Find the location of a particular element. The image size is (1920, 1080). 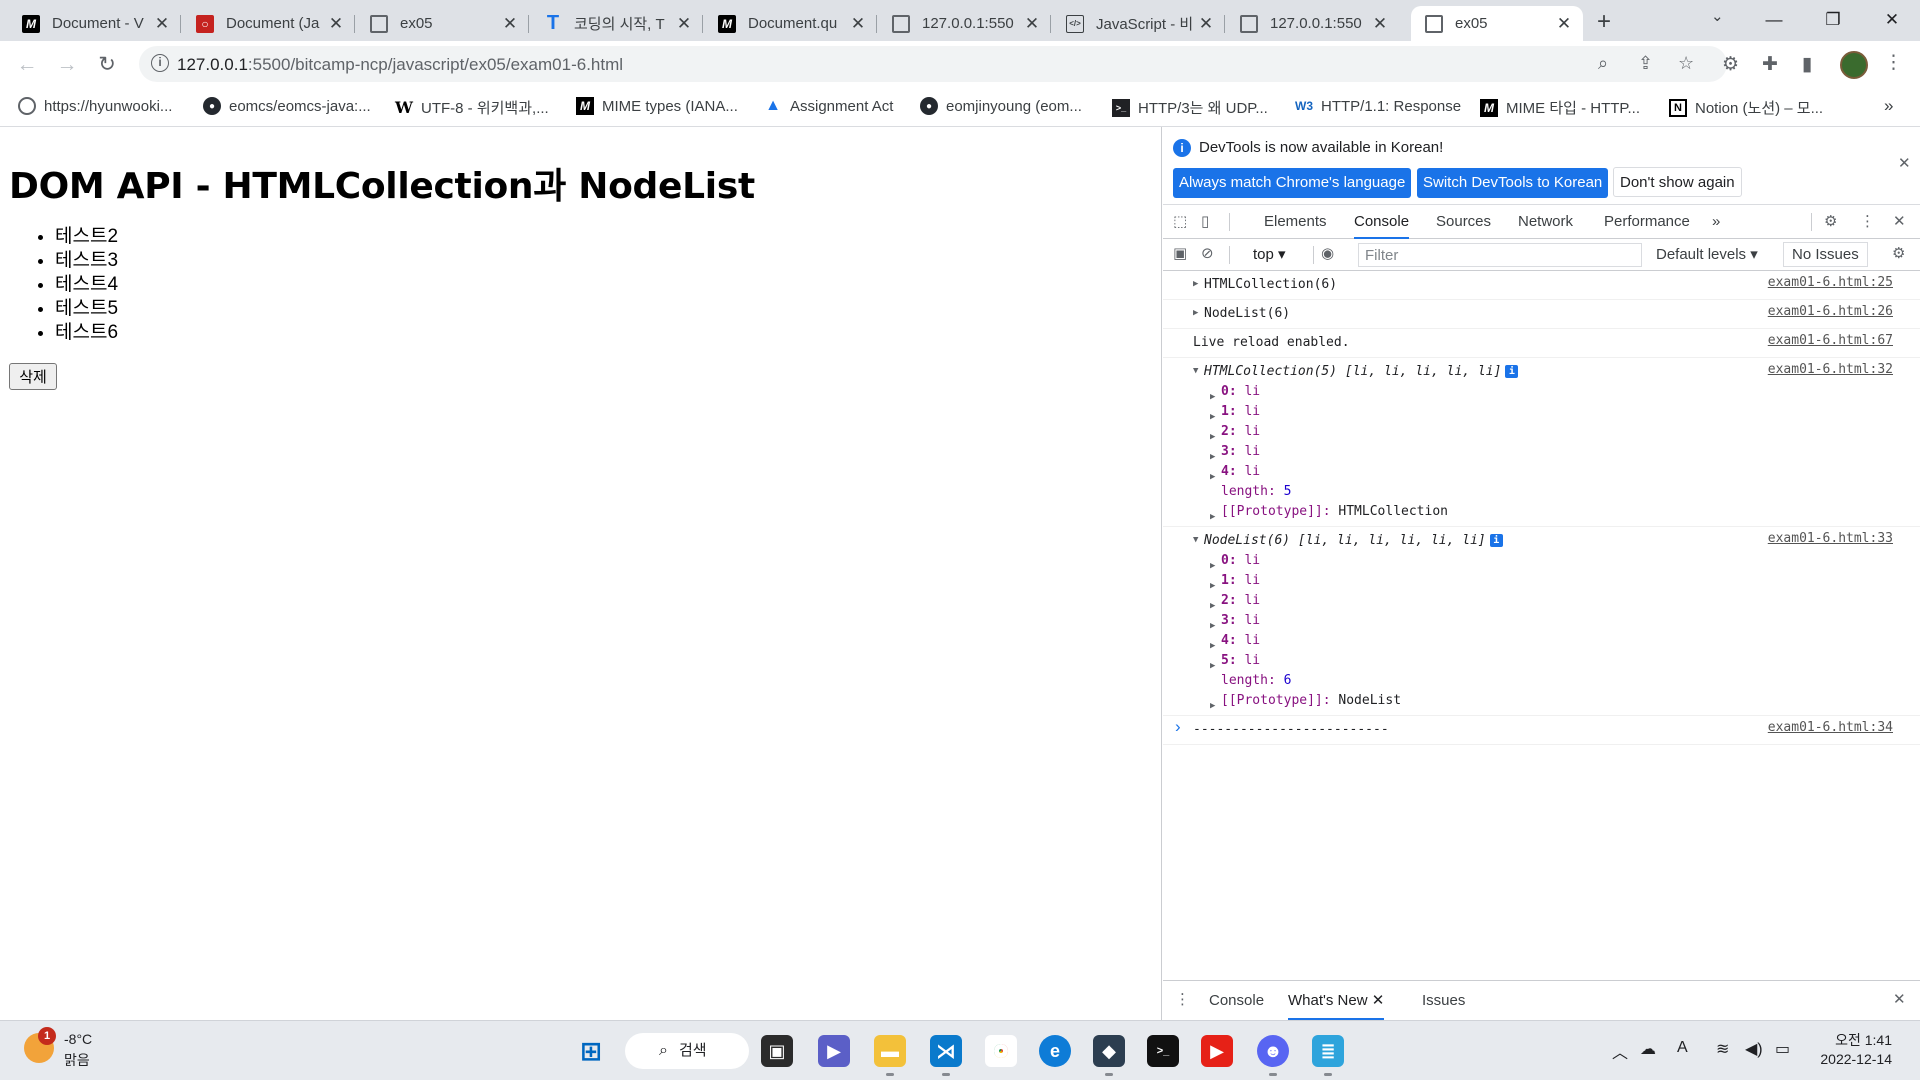

drawer-tab-console: Console is located at coordinates (1236, 1000).